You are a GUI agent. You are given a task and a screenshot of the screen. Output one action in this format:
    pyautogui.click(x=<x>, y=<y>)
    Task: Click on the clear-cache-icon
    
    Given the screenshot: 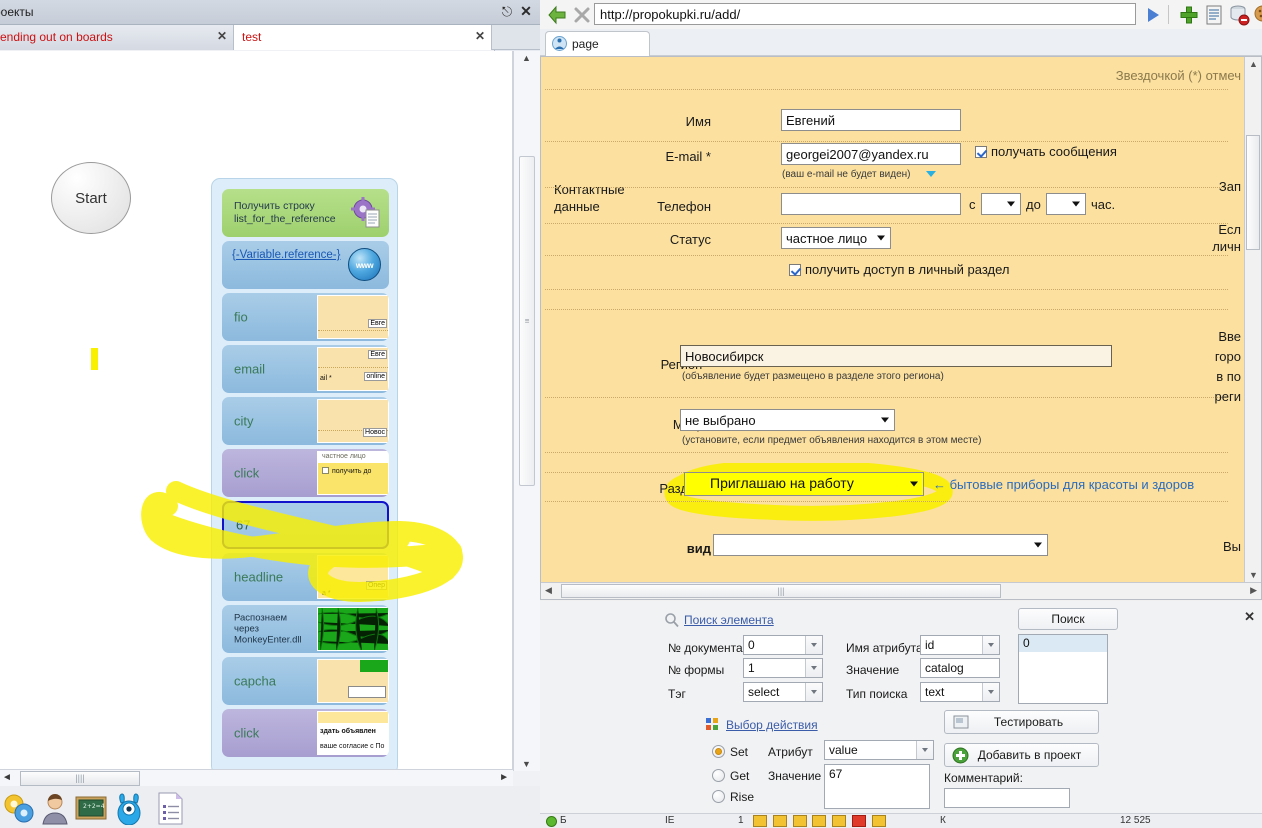 What is the action you would take?
    pyautogui.click(x=1239, y=15)
    